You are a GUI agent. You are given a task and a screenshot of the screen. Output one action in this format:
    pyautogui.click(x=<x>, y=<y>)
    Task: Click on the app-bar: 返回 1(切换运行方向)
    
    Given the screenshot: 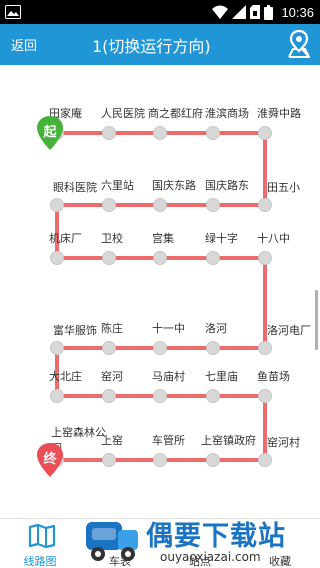 What is the action you would take?
    pyautogui.click(x=160, y=44)
    